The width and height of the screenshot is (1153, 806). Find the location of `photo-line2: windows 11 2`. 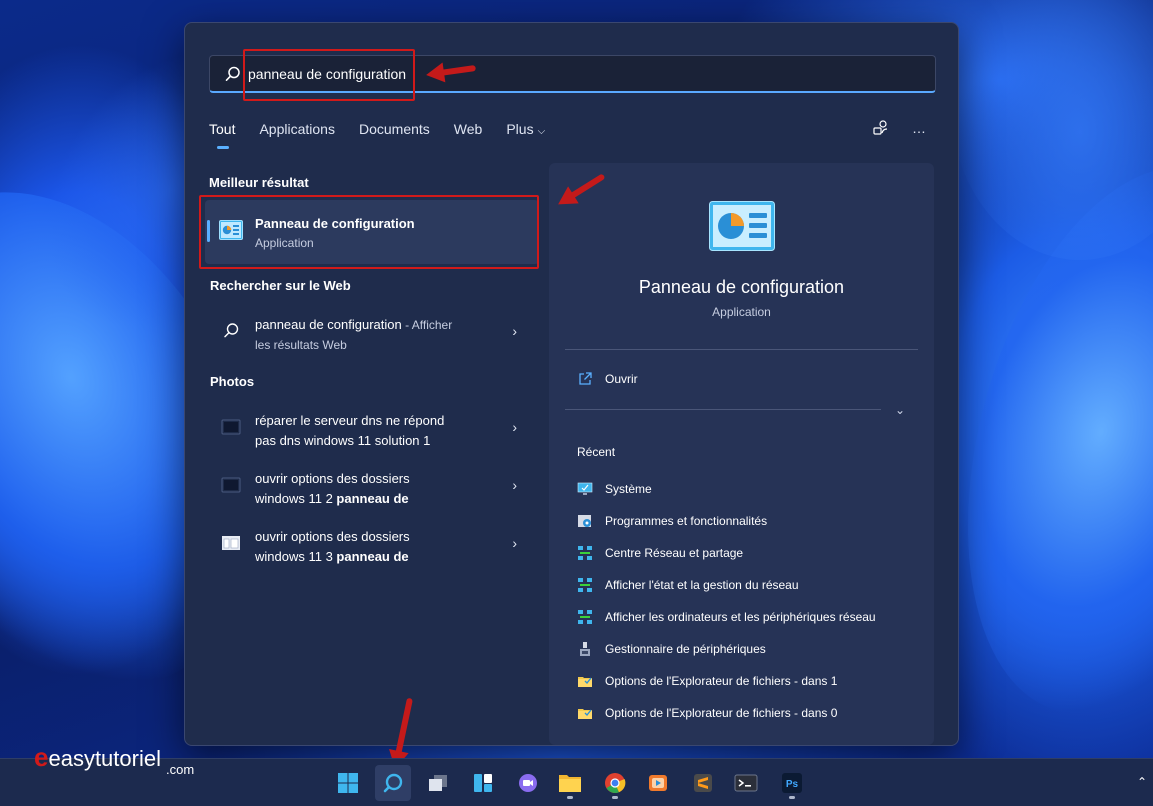

photo-line2: windows 11 2 is located at coordinates (296, 498).